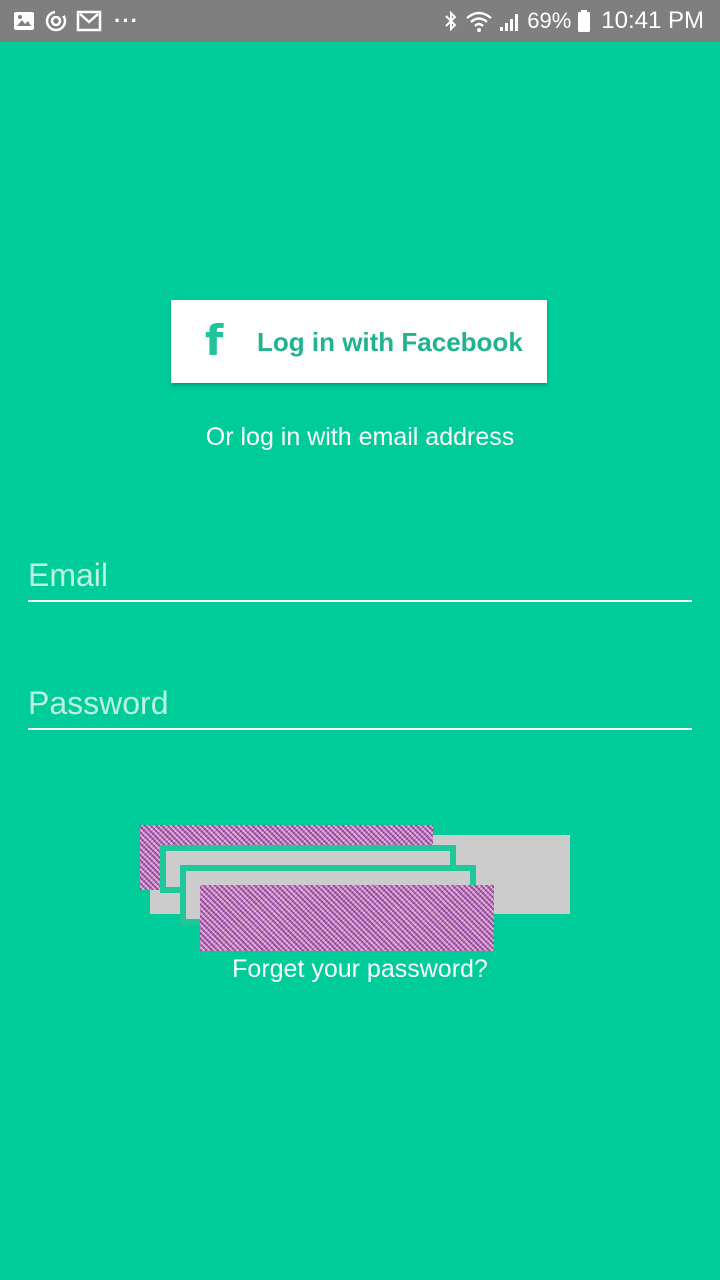 The image size is (720, 1280). What do you see at coordinates (390, 342) in the screenshot?
I see `facebook-login-label: Log in with Facebook` at bounding box center [390, 342].